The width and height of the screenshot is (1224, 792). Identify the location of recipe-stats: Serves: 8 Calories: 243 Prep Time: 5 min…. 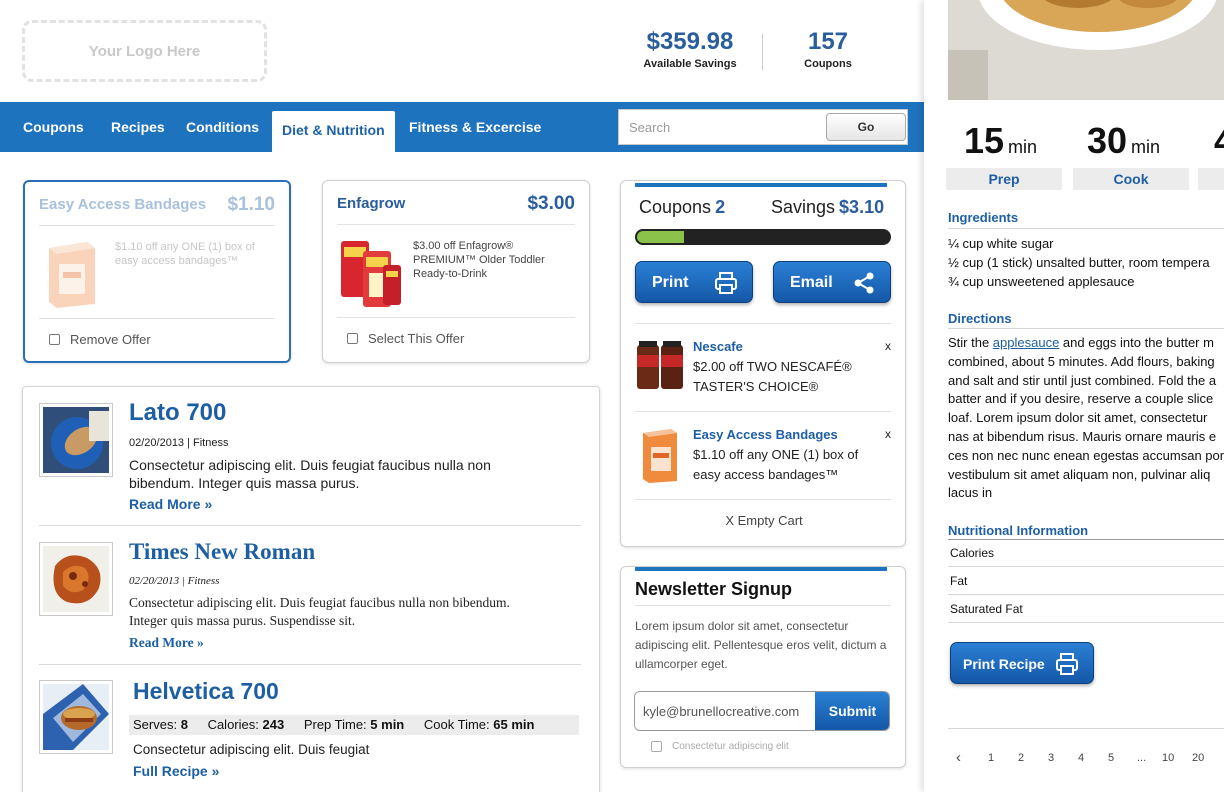
(354, 725).